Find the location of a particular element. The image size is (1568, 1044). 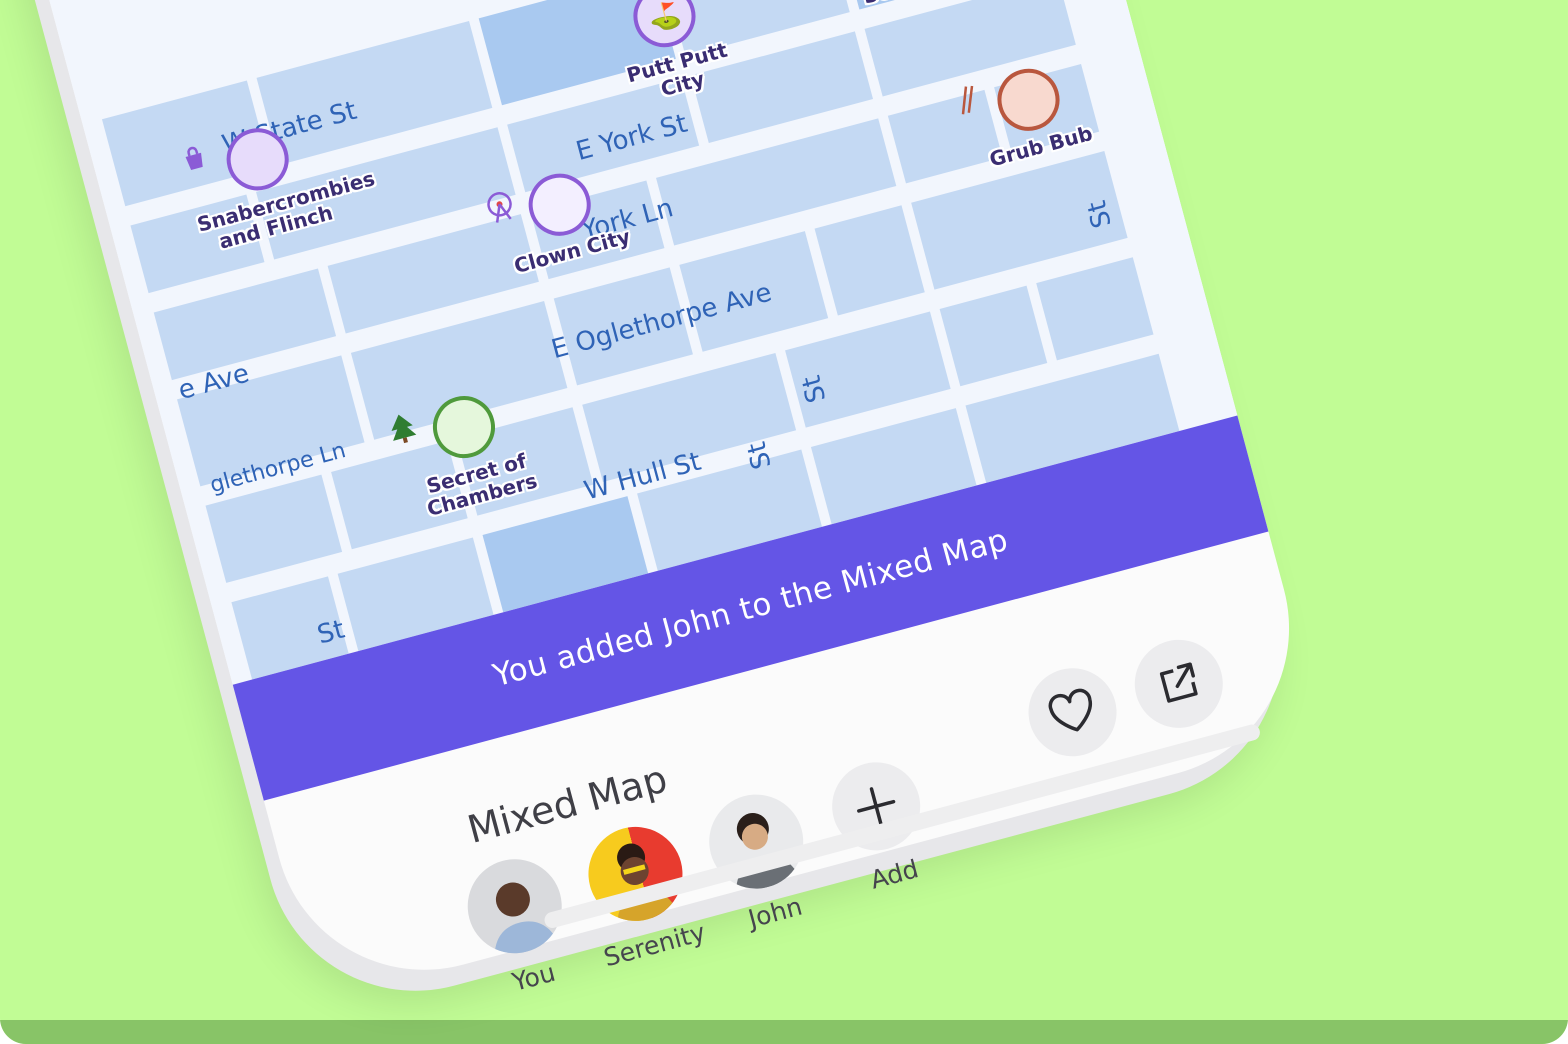

ground-strip is located at coordinates (784, 1032).